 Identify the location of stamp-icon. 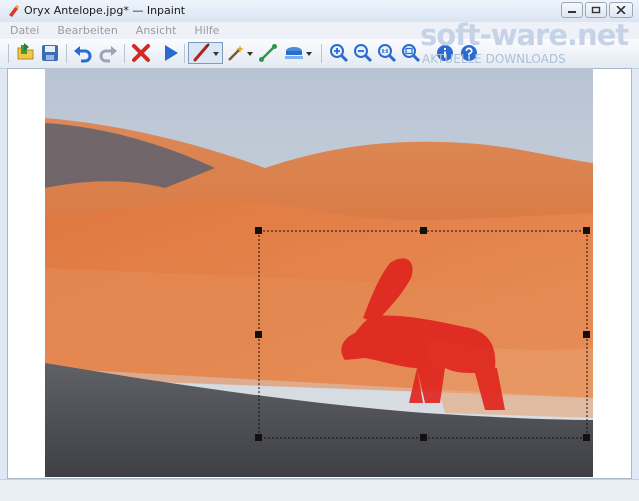
(294, 53).